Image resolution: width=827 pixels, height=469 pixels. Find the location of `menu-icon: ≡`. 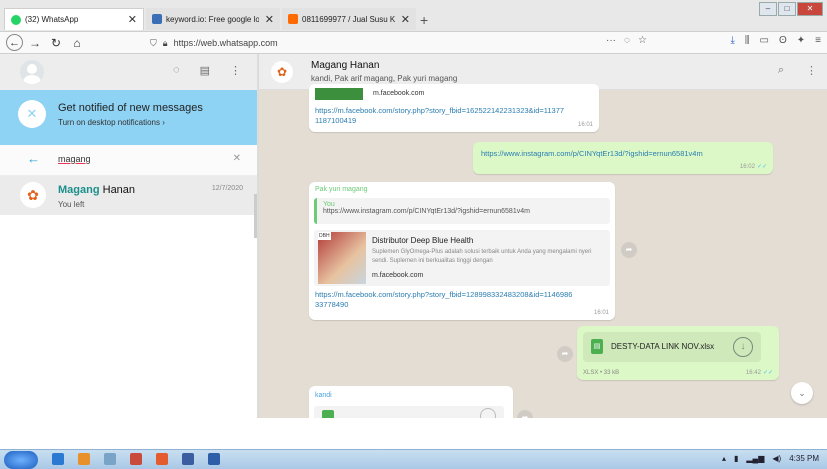

menu-icon: ≡ is located at coordinates (818, 40).